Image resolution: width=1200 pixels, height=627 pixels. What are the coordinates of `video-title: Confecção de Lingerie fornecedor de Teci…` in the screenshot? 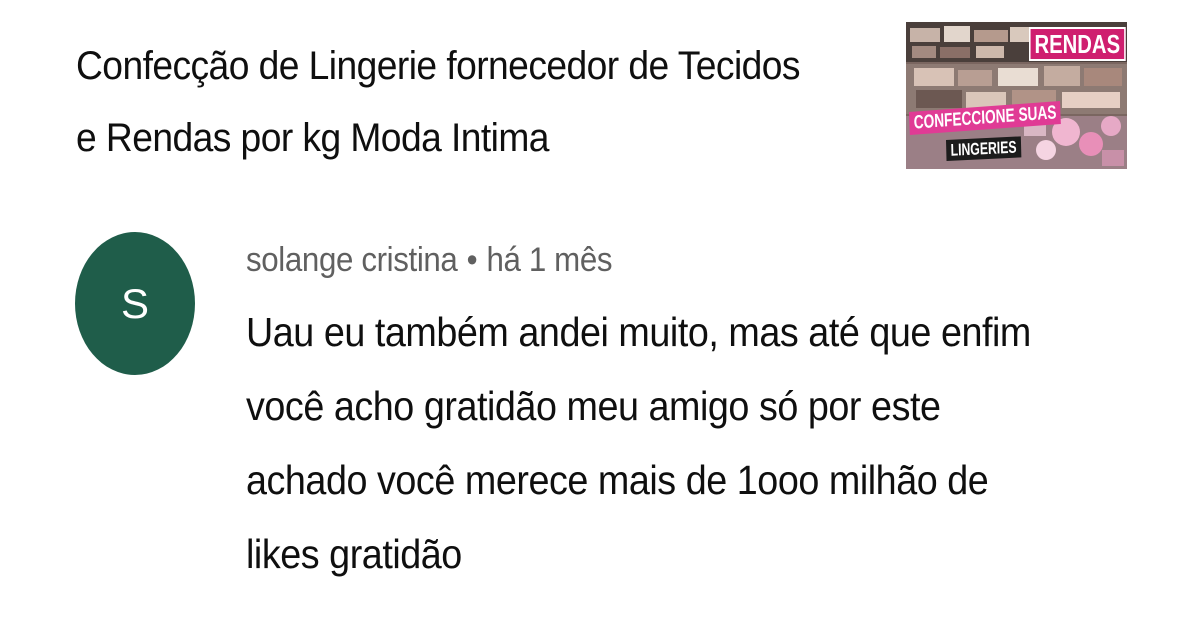 It's located at (438, 102).